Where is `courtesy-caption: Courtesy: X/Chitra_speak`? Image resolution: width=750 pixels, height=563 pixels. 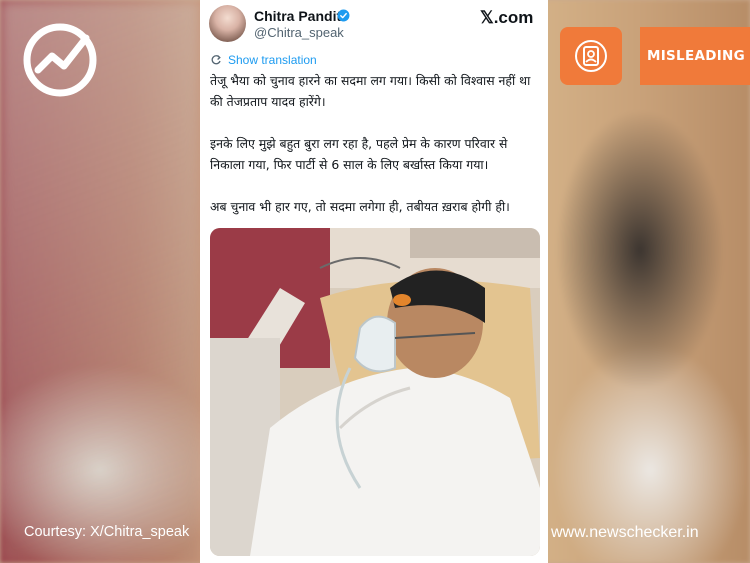
courtesy-caption: Courtesy: X/Chitra_speak is located at coordinates (107, 532).